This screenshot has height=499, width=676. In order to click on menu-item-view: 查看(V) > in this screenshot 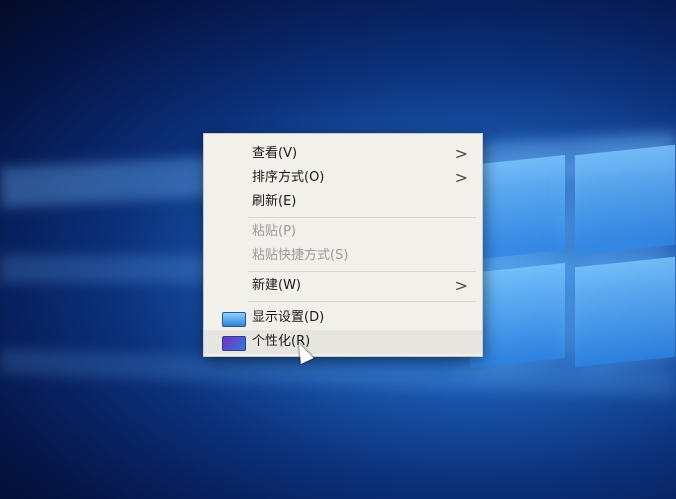, I will do `click(343, 154)`.